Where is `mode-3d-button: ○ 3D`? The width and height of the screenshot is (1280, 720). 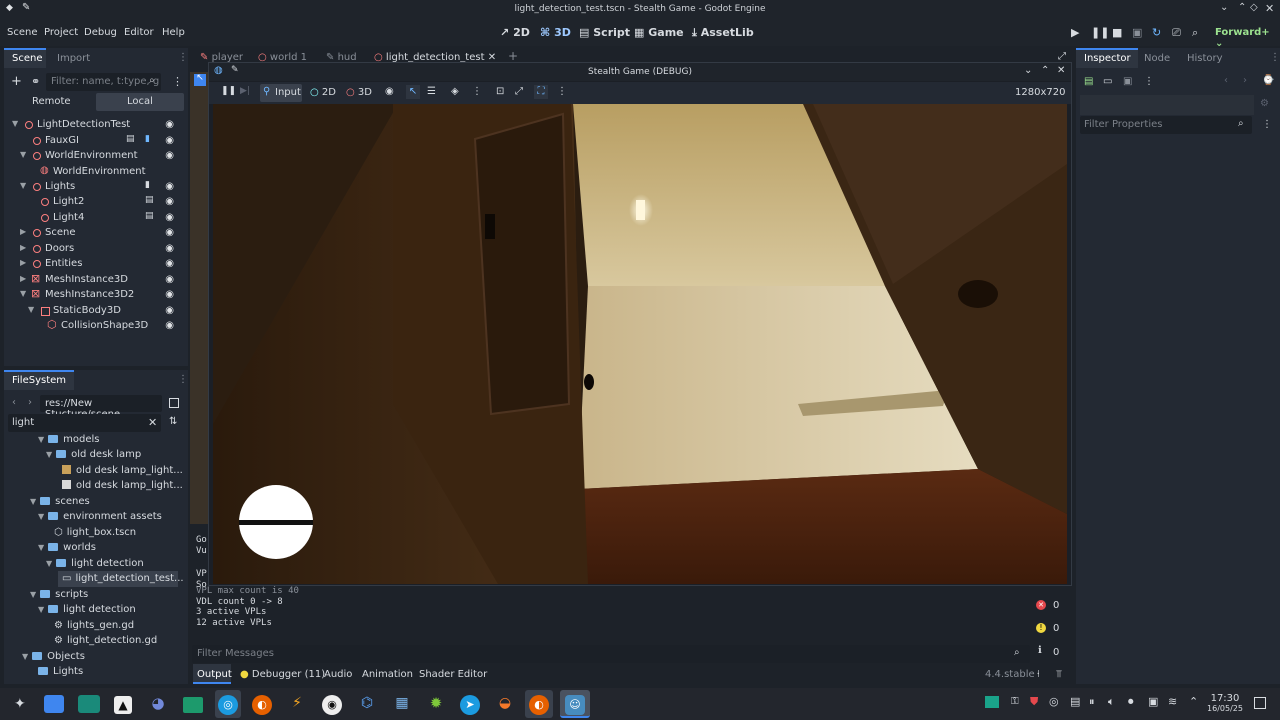
mode-3d-button: ○ 3D is located at coordinates (359, 92).